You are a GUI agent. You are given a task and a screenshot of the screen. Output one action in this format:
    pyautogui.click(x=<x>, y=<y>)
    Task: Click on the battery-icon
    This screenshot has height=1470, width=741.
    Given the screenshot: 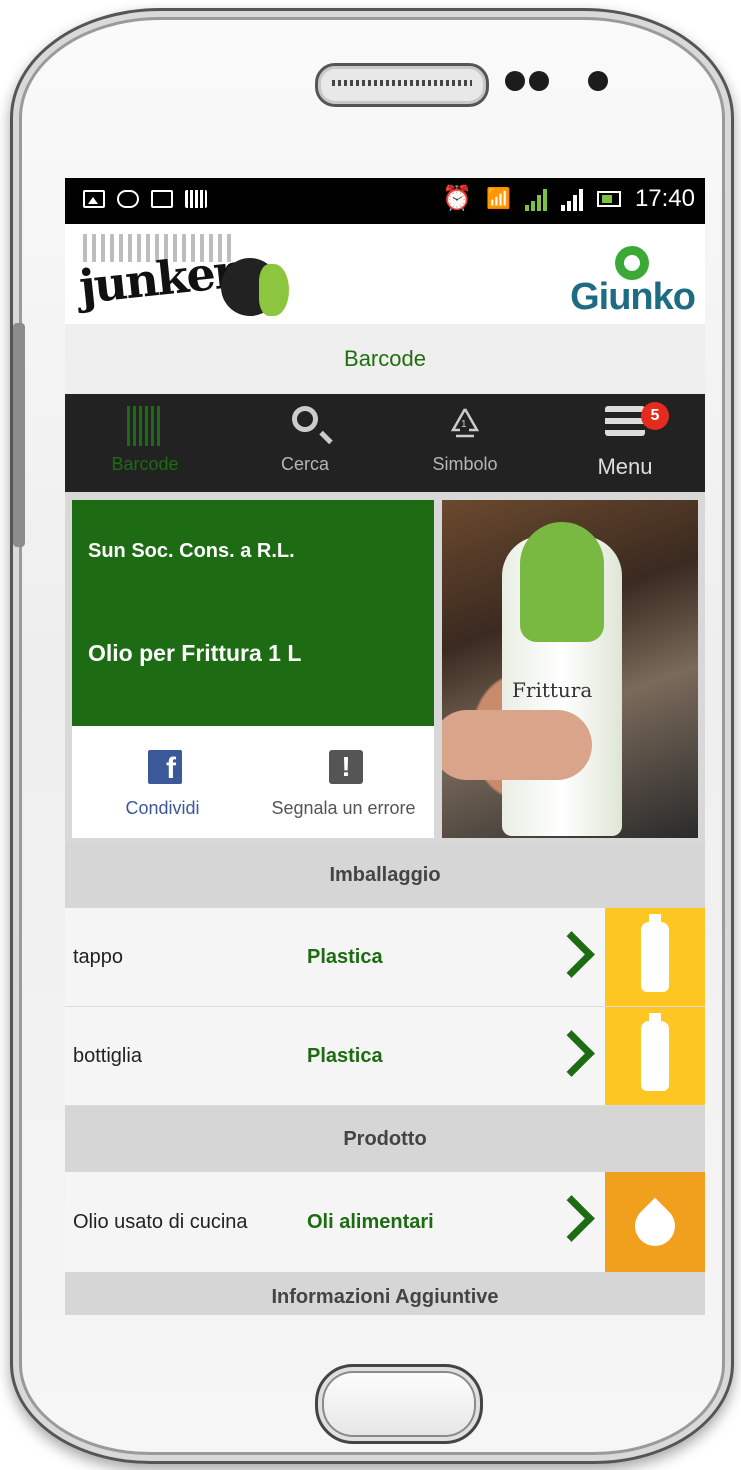 What is the action you would take?
    pyautogui.click(x=608, y=198)
    